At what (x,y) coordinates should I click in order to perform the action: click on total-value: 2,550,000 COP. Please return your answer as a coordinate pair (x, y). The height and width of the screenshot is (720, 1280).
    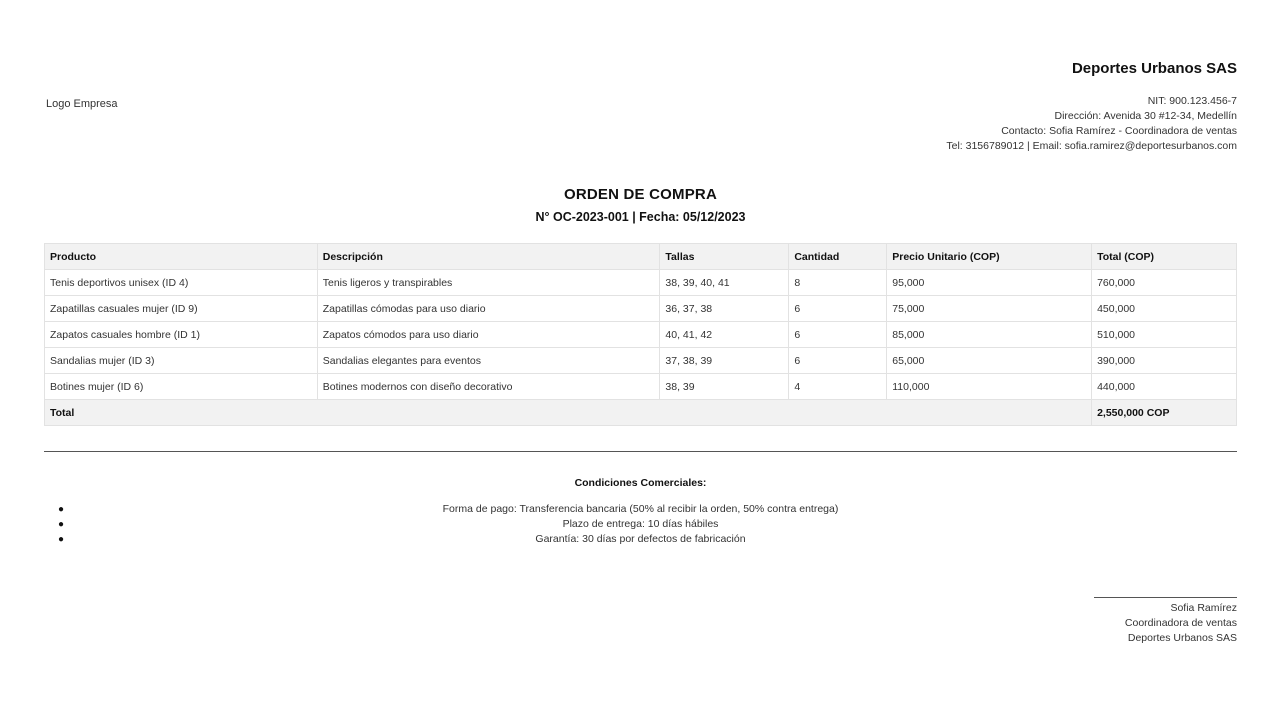
    Looking at the image, I should click on (1164, 412).